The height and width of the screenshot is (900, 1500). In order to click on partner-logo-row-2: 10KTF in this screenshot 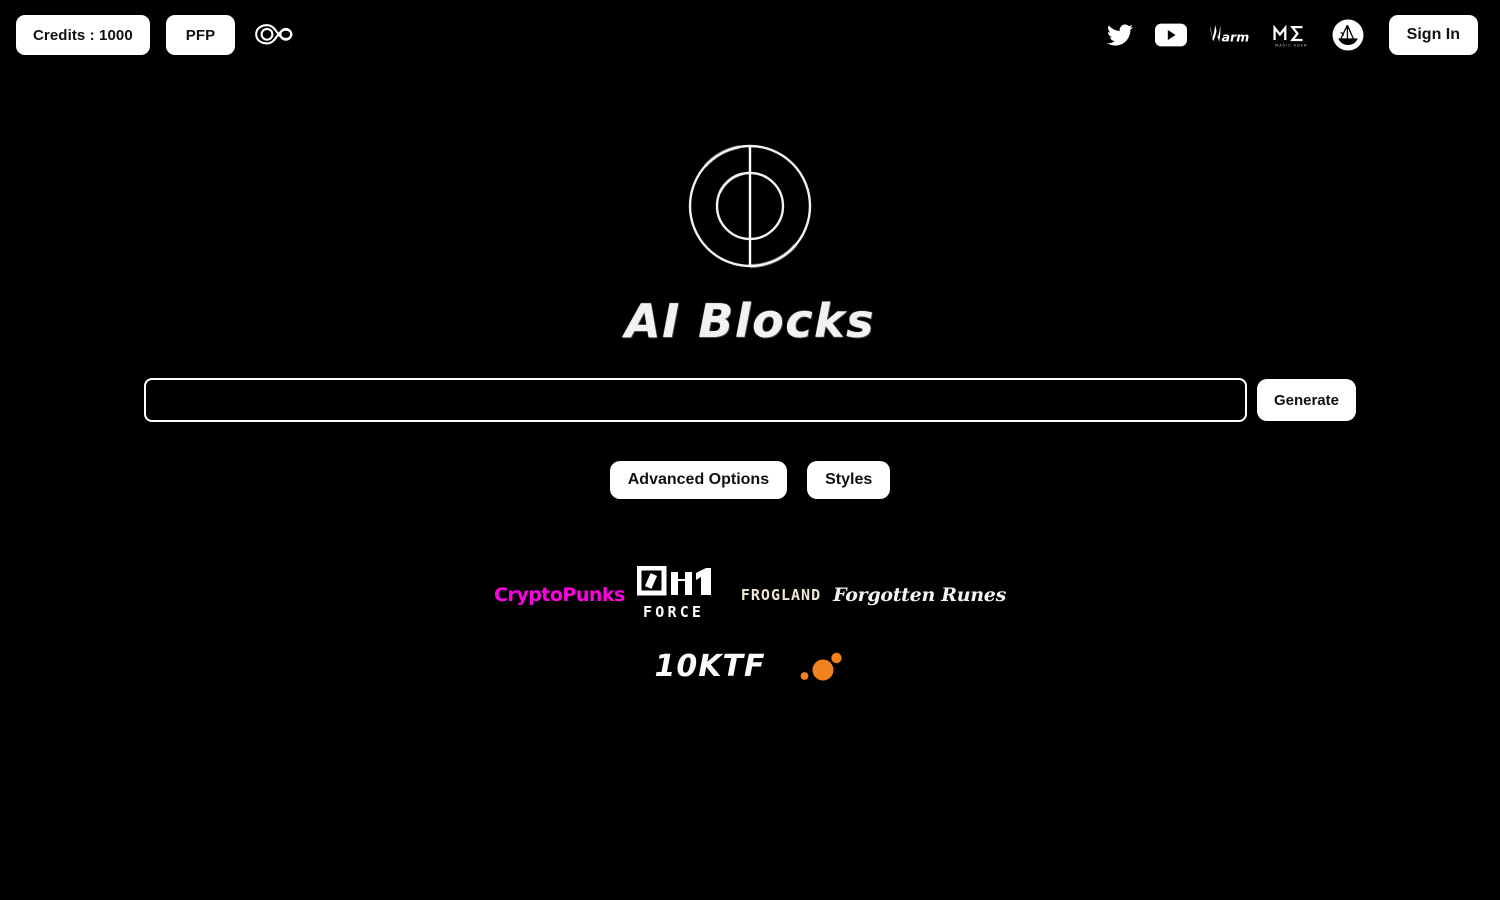, I will do `click(750, 666)`.